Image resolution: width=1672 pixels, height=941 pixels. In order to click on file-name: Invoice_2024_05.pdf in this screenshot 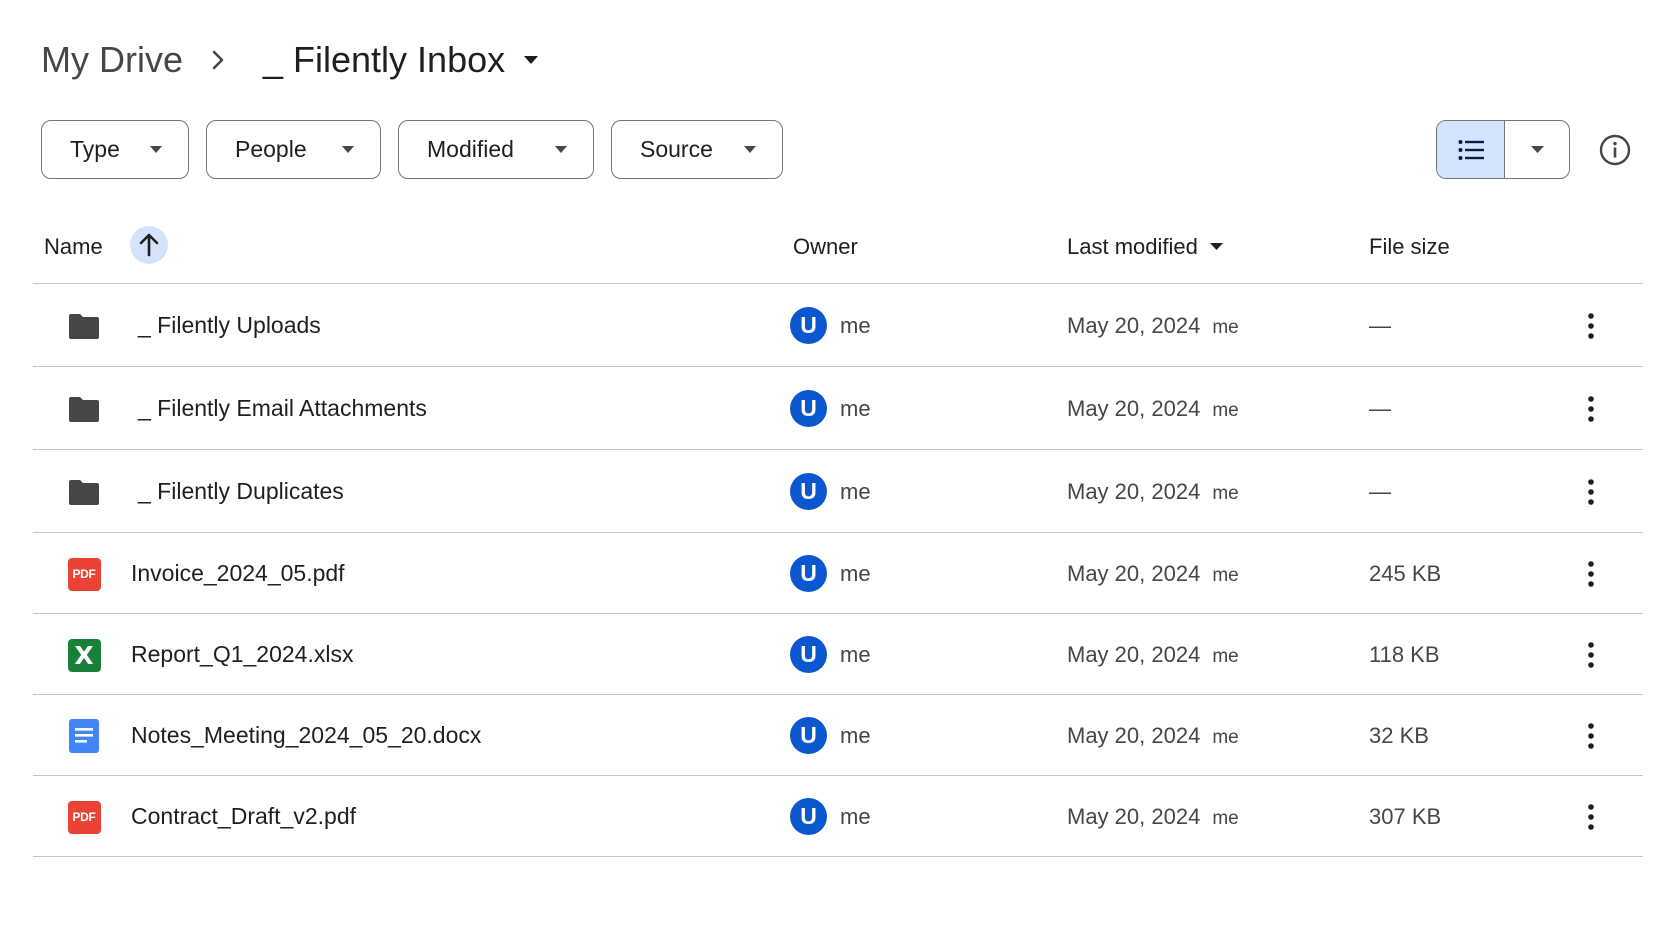, I will do `click(238, 573)`.